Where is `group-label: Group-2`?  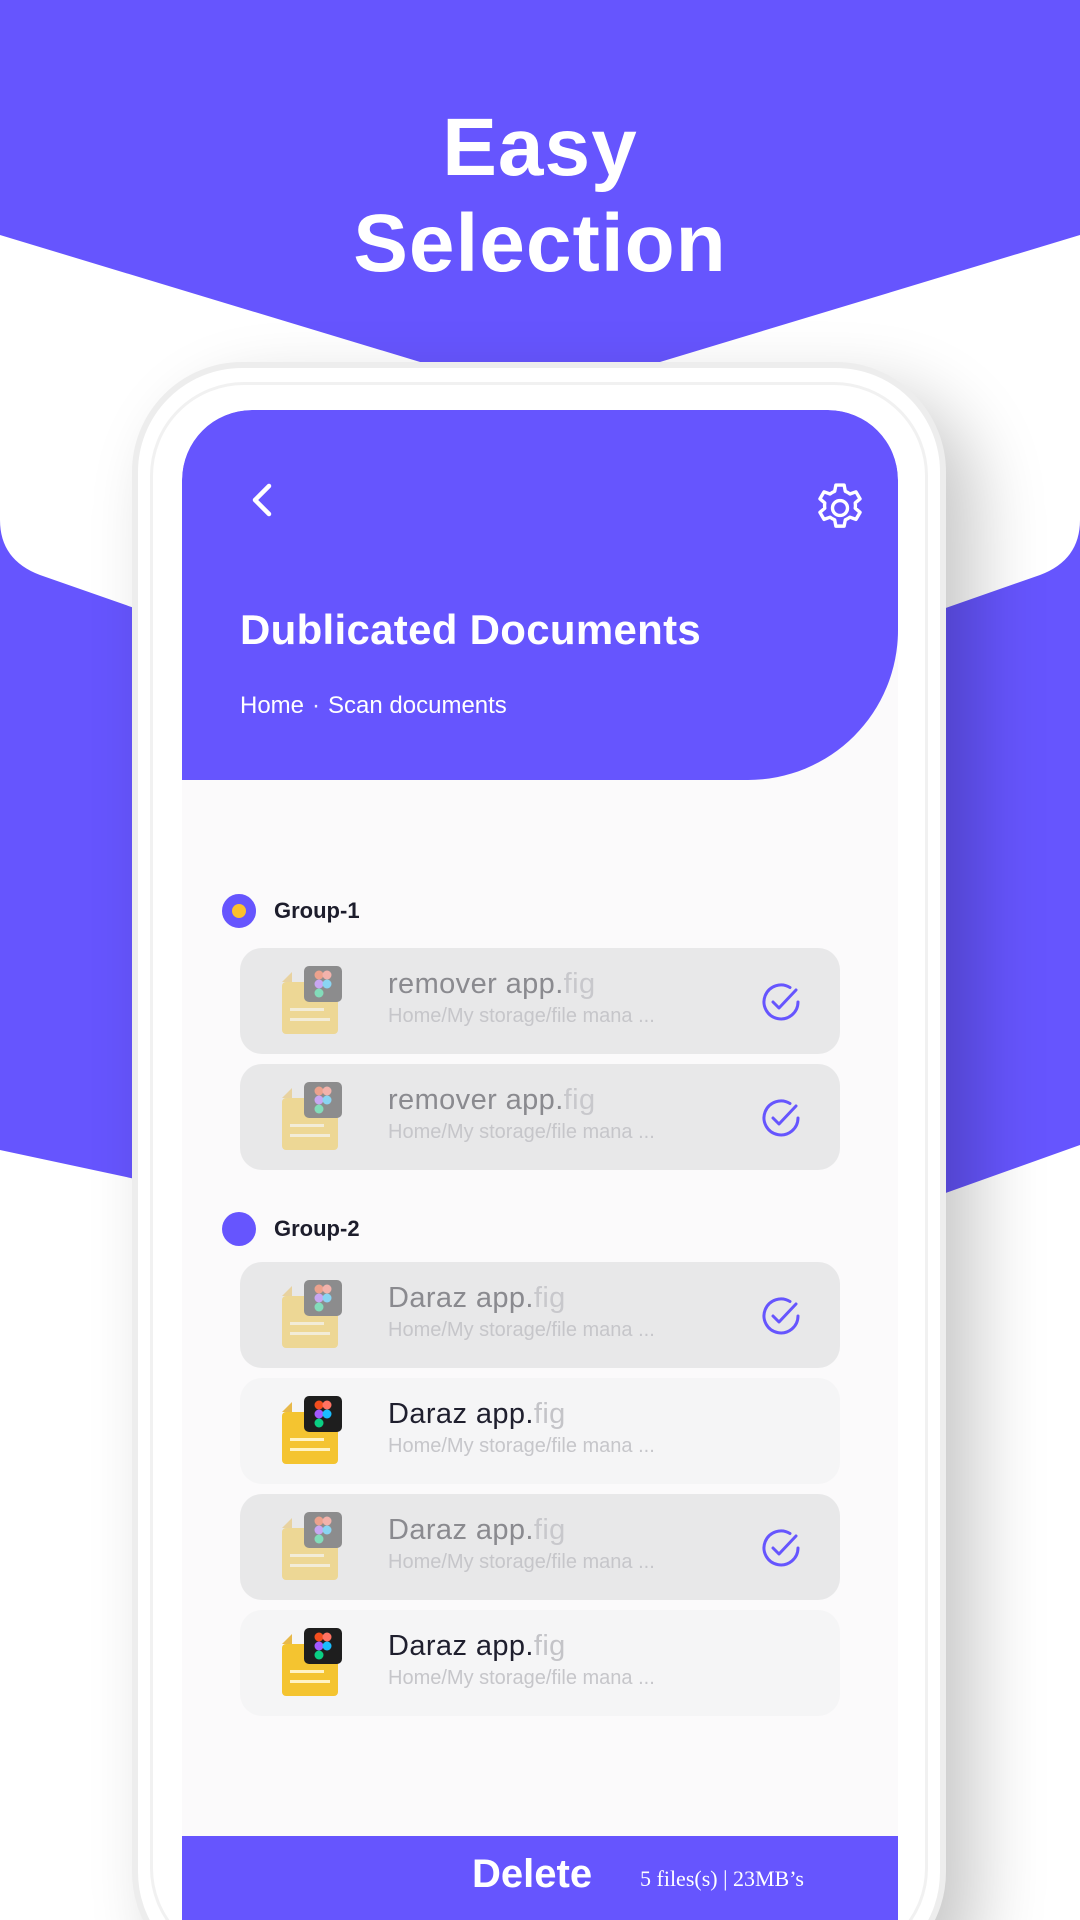 group-label: Group-2 is located at coordinates (317, 1228).